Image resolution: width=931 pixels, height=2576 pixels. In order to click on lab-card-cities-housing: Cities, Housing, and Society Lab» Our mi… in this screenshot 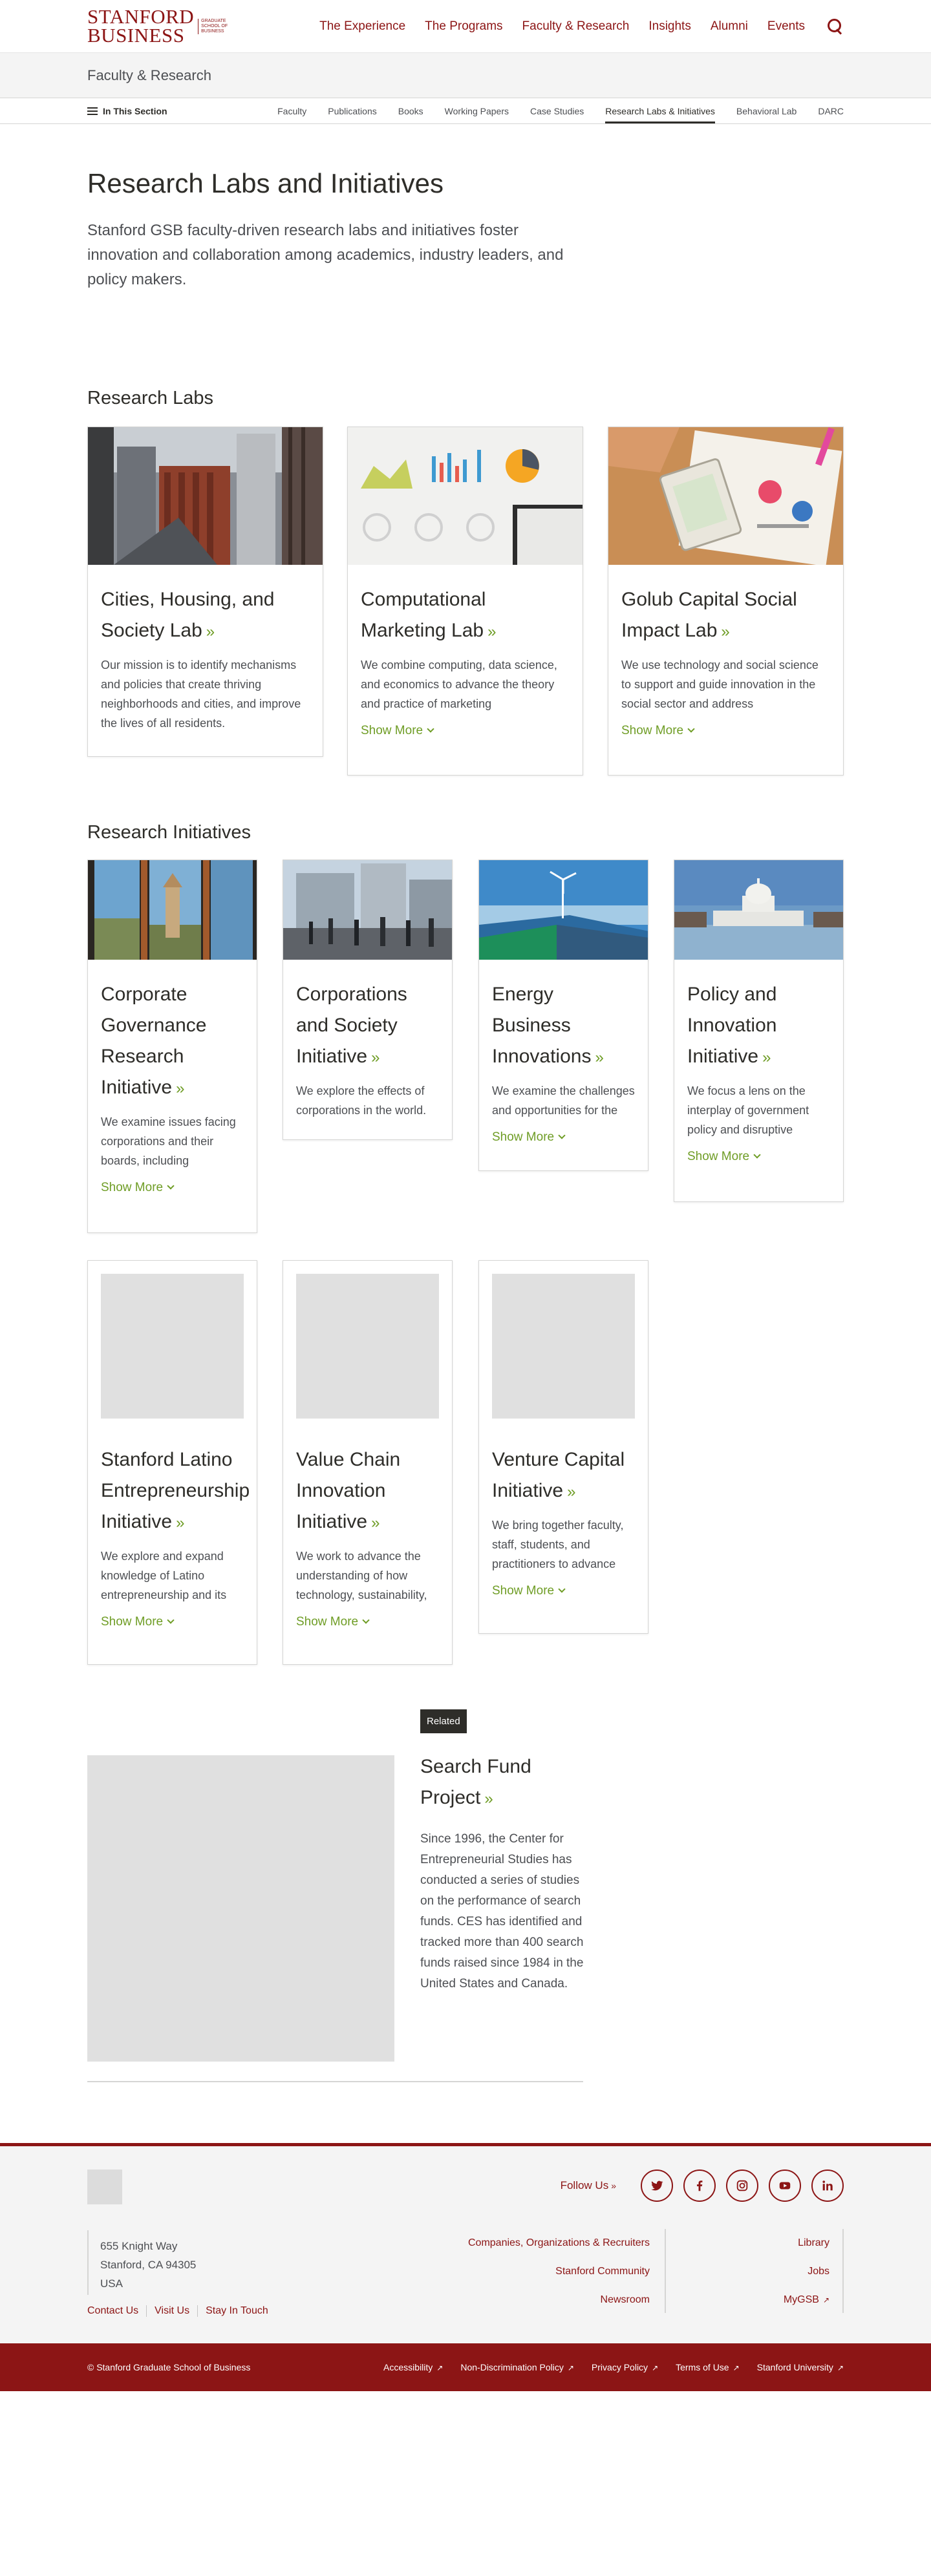, I will do `click(205, 592)`.